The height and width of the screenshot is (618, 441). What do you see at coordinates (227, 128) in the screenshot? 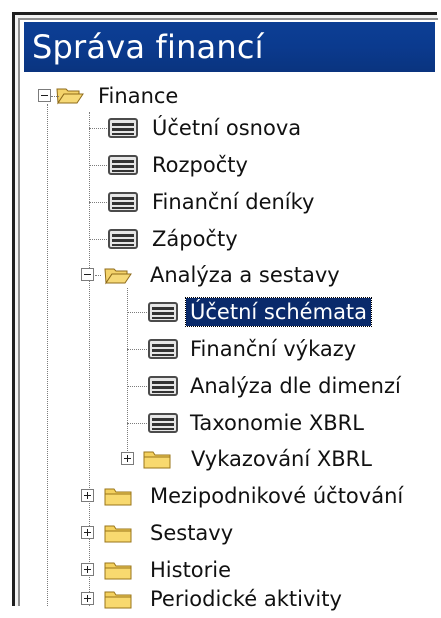
I see `tree-node-label: Účetní osnova` at bounding box center [227, 128].